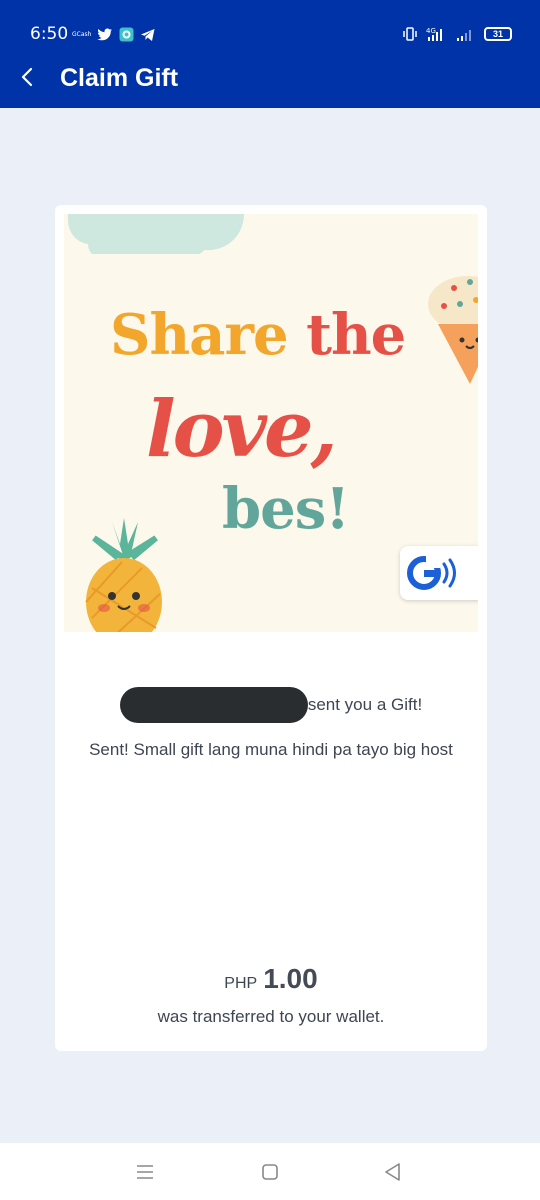  I want to click on messenger-app-icon, so click(126, 34).